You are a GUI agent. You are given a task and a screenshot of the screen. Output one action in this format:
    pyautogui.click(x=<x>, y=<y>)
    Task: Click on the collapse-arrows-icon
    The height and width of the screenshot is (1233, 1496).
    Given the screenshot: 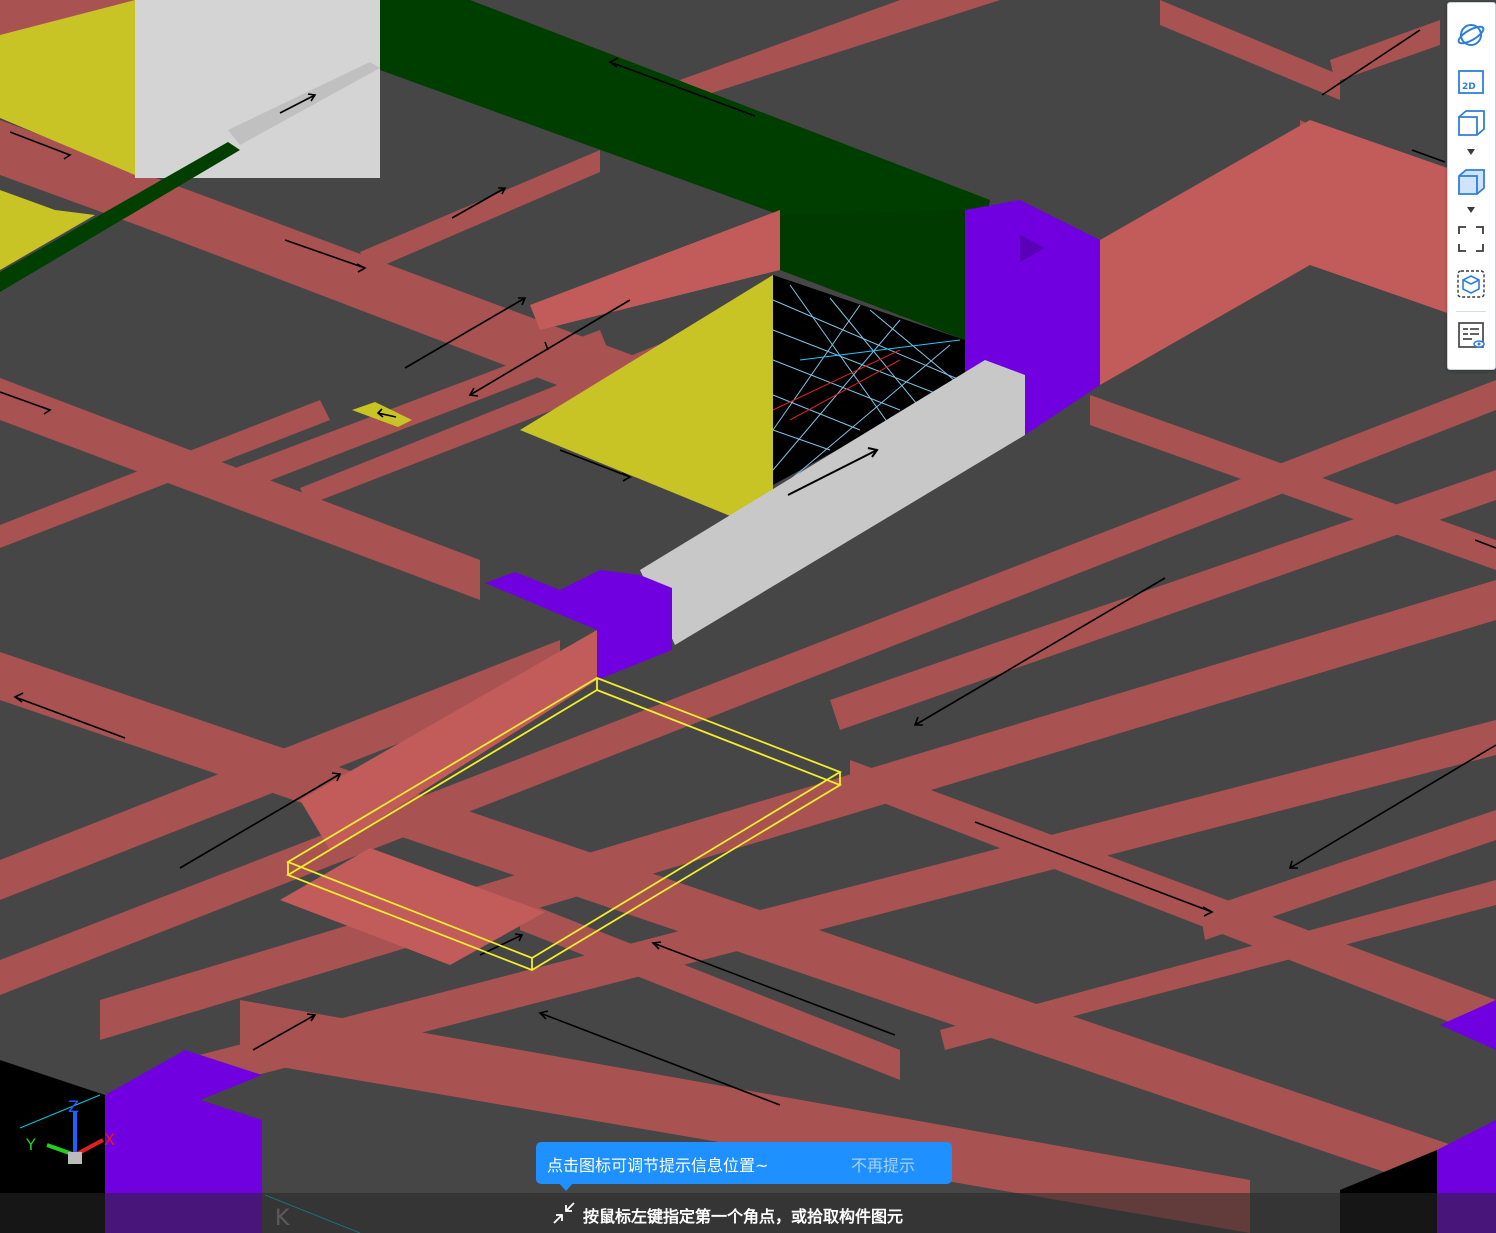 What is the action you would take?
    pyautogui.click(x=564, y=1213)
    